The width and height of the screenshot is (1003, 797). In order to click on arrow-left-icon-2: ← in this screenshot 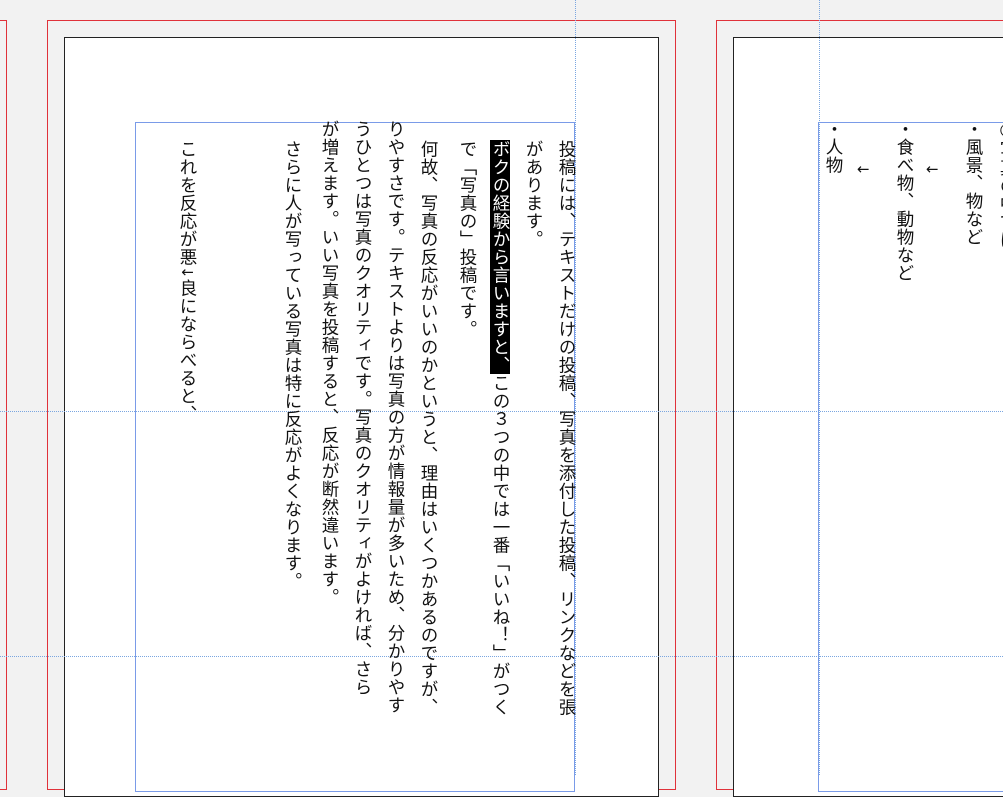, I will do `click(863, 169)`.